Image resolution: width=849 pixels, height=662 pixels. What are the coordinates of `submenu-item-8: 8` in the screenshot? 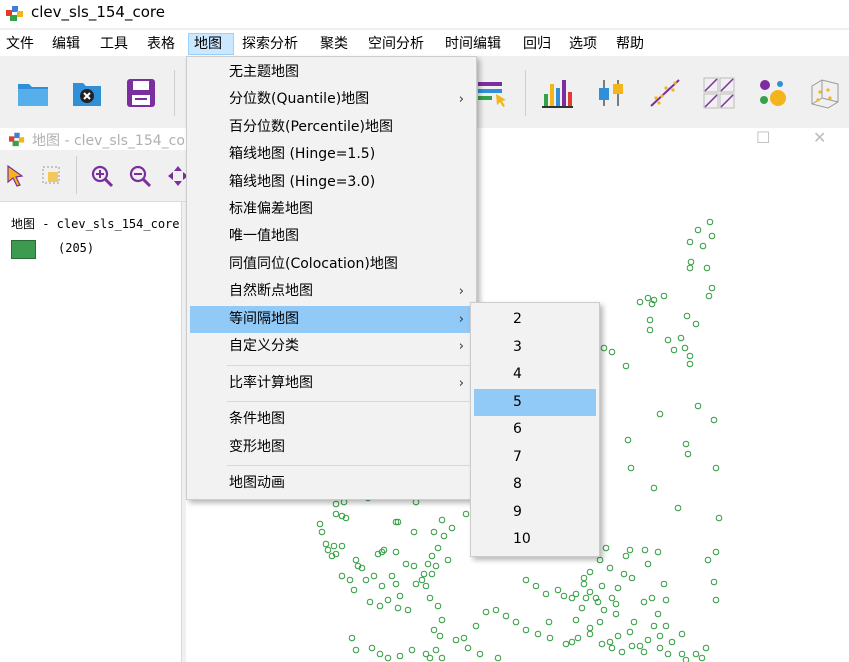 It's located at (535, 484).